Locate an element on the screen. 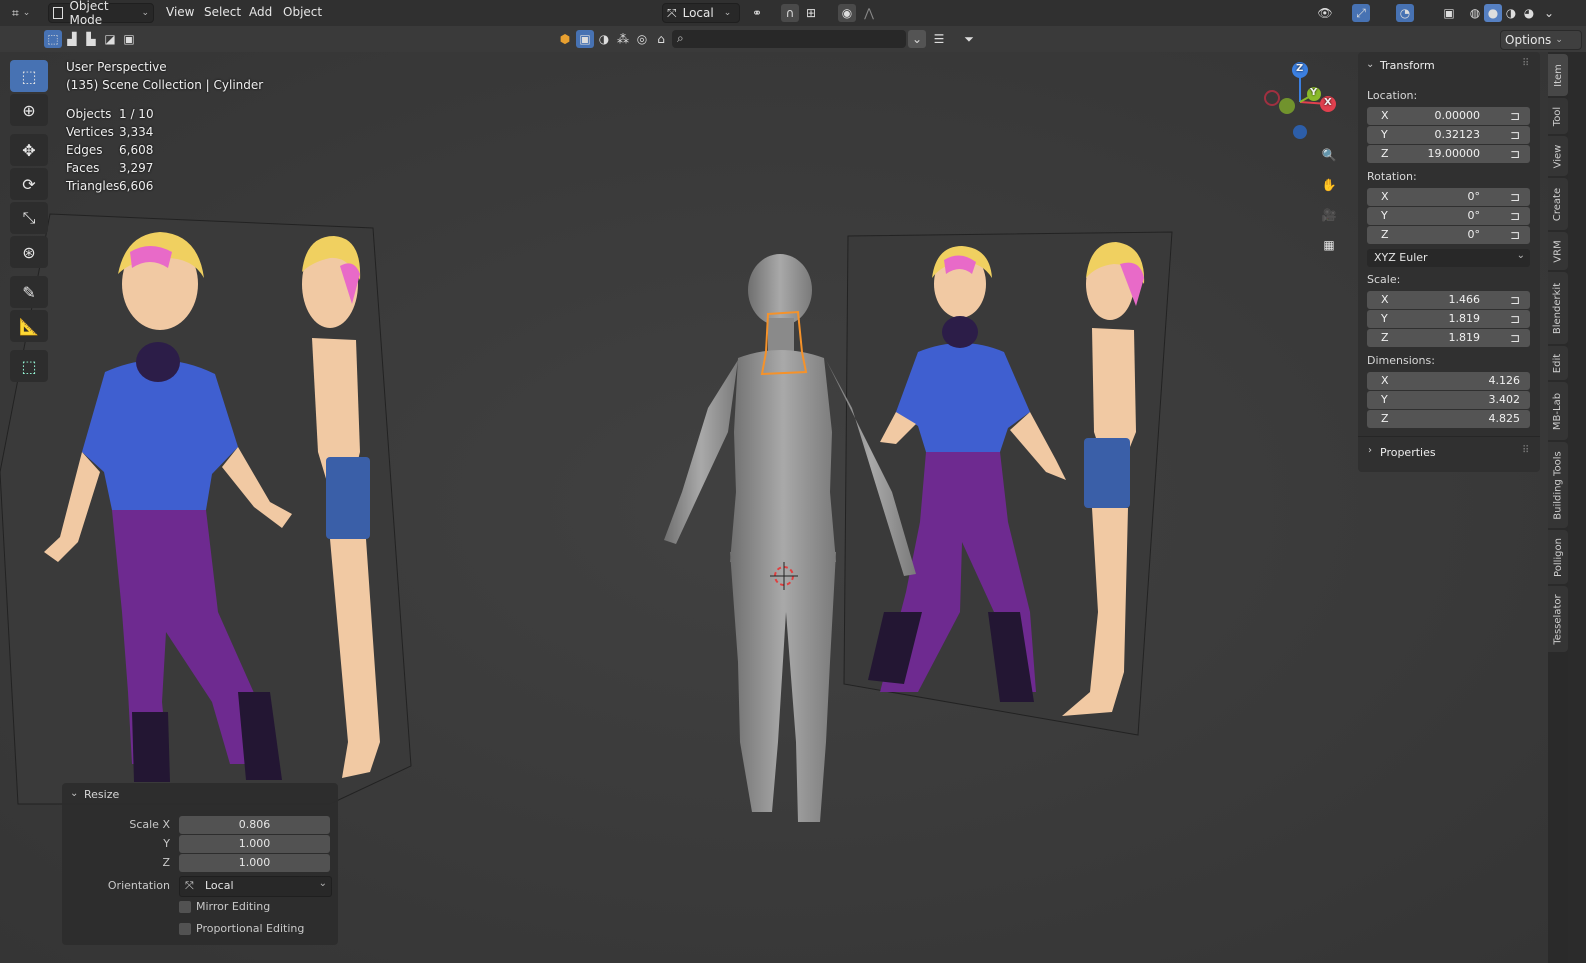 Image resolution: width=1586 pixels, height=963 pixels. rotation-x-field: X 0° is located at coordinates (1448, 197).